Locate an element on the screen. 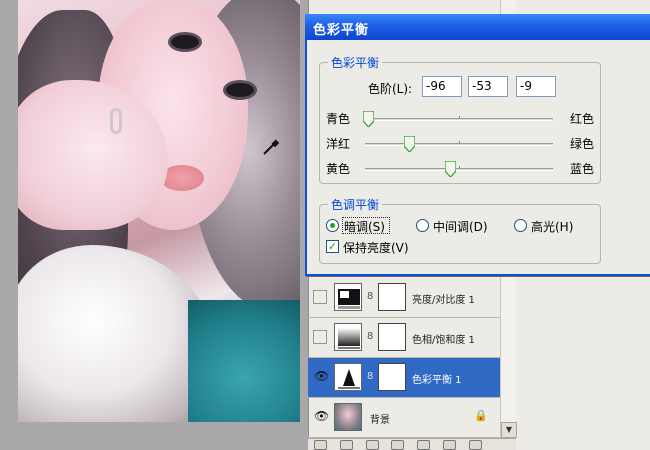  level-yellow-blue-field: -9 is located at coordinates (536, 86).